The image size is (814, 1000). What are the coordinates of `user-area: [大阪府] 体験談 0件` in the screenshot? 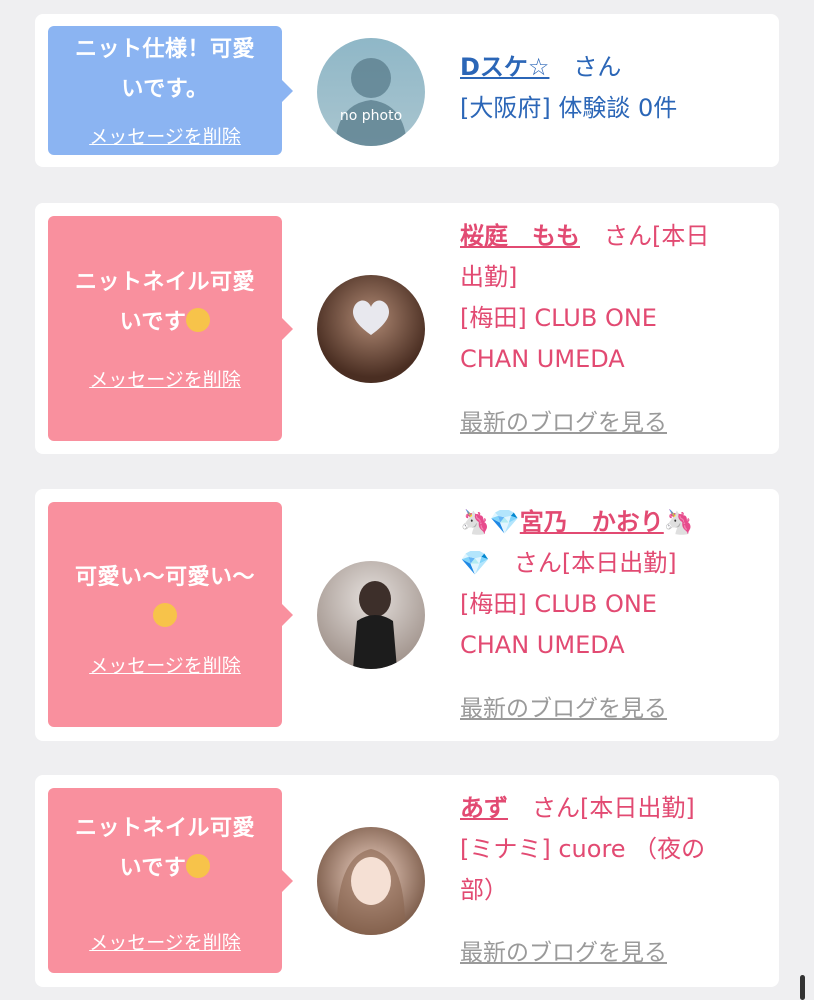 It's located at (569, 108).